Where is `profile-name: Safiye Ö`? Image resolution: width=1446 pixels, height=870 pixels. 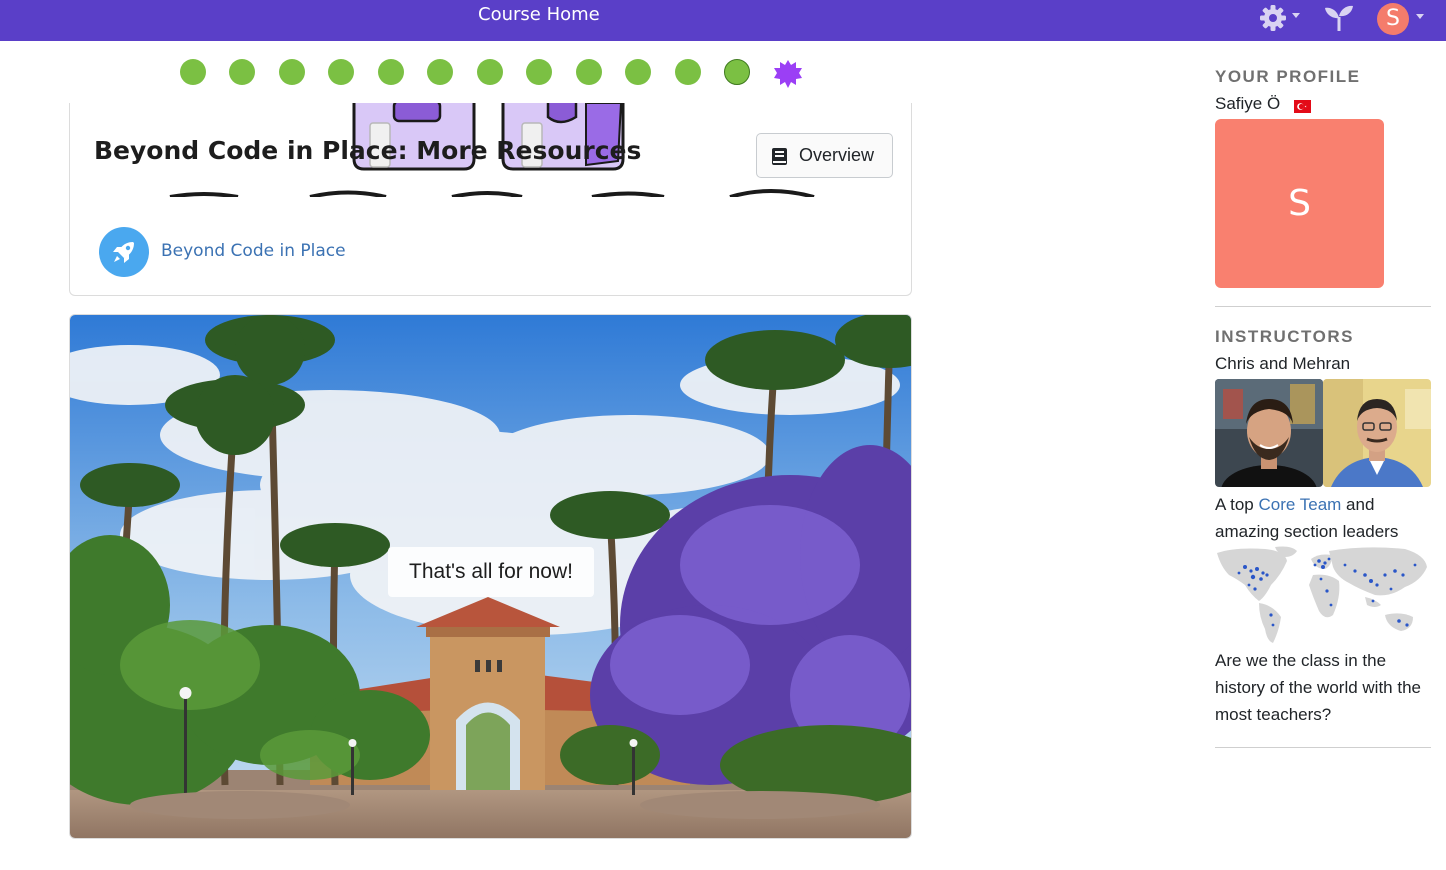
profile-name: Safiye Ö is located at coordinates (1247, 104).